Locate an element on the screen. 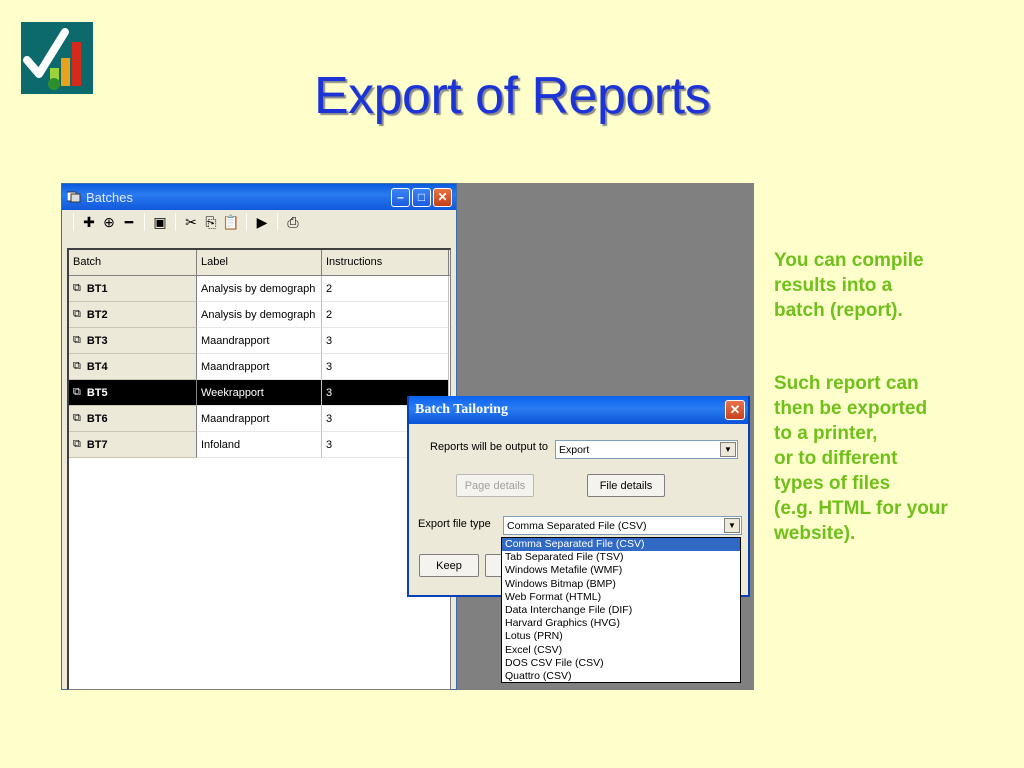 Image resolution: width=1024 pixels, height=768 pixels. dropdown-option: Harvard Graphics (HVG) is located at coordinates (621, 623).